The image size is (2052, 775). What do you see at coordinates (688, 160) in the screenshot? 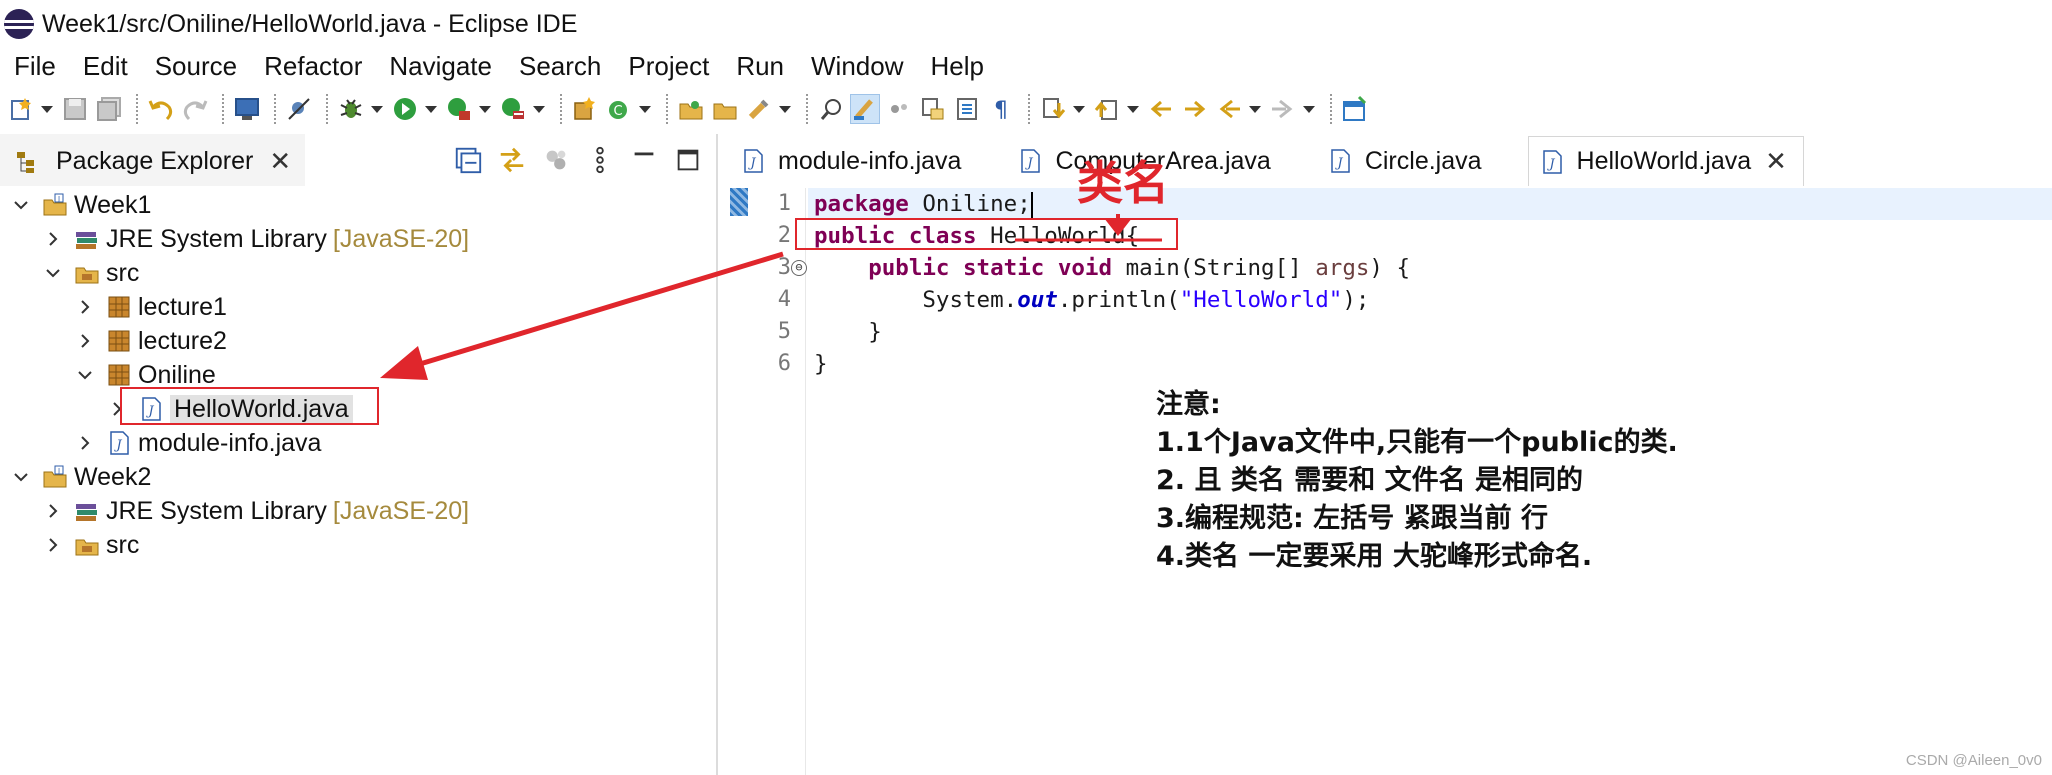
I see `maximize-icon` at bounding box center [688, 160].